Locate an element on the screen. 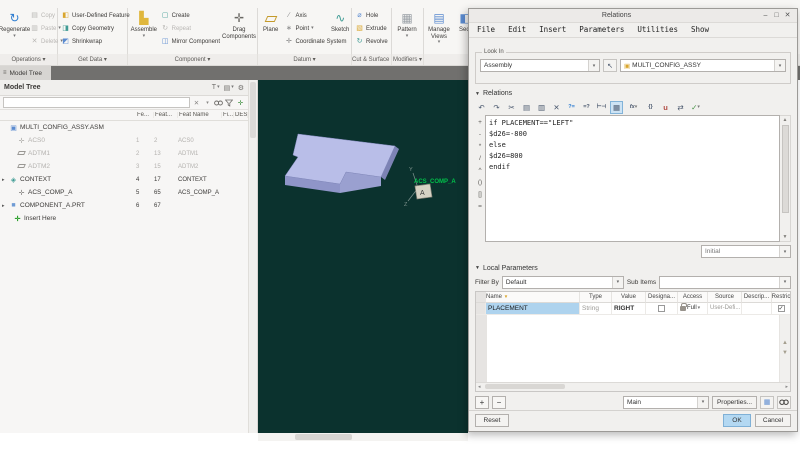 The width and height of the screenshot is (800, 450). evaluate-button: =? is located at coordinates (586, 107).